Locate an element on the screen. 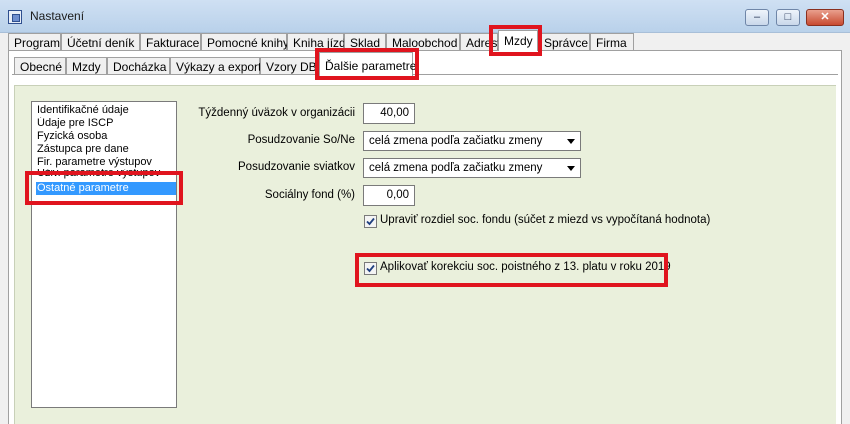 The image size is (850, 424). tab-spravce: Správce is located at coordinates (564, 41).